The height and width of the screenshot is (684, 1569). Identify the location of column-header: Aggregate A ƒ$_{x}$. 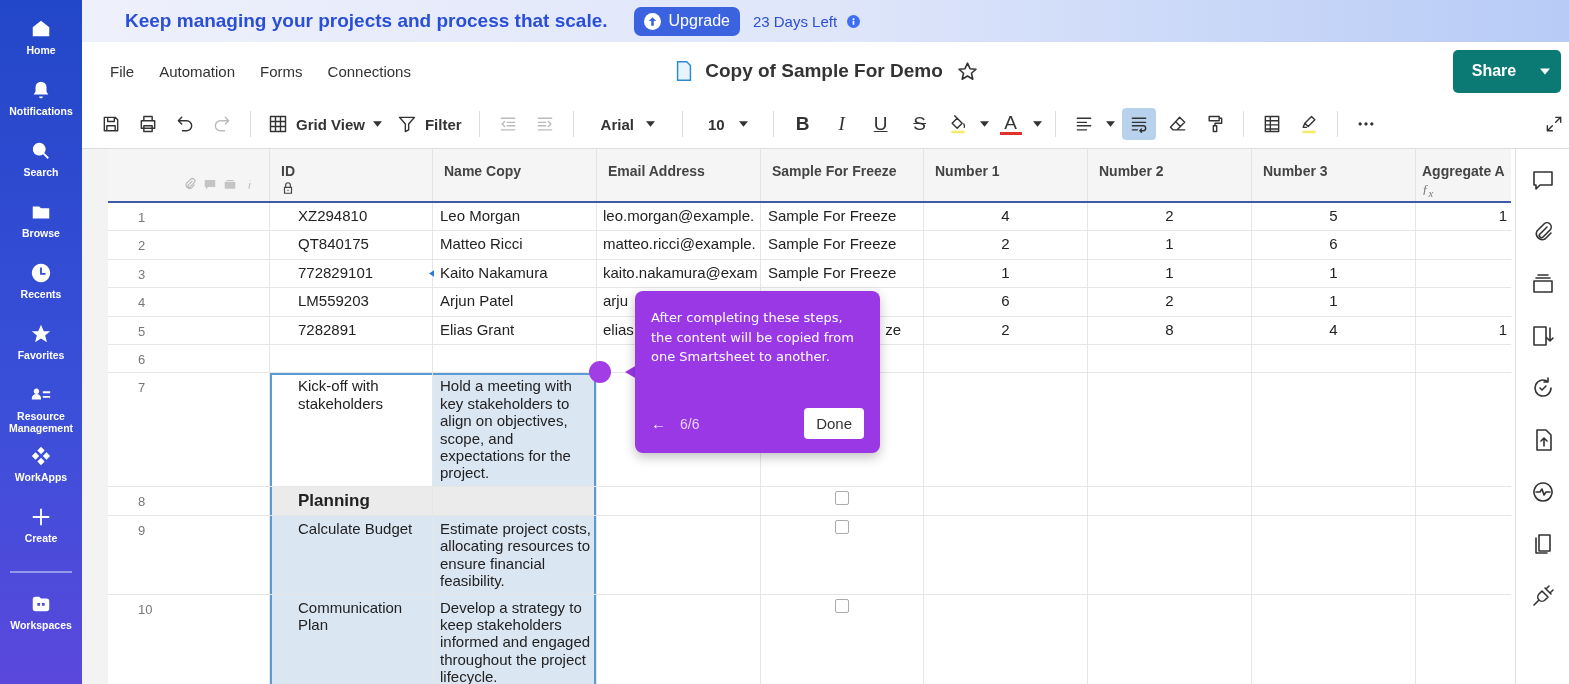
(1463, 175).